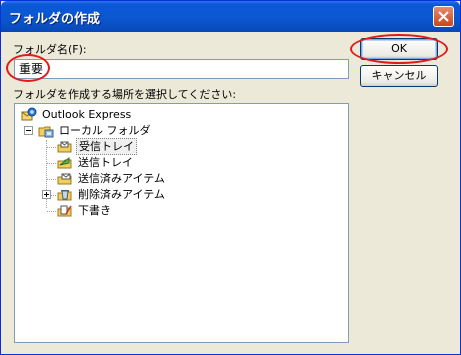  I want to click on tree-item-outbox: 送信トレイ, so click(157, 163).